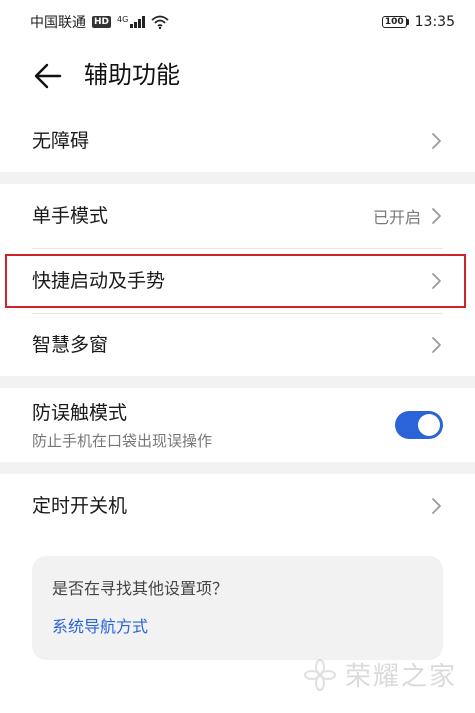 The image size is (475, 713). I want to click on status-value: 已开启, so click(396, 217).